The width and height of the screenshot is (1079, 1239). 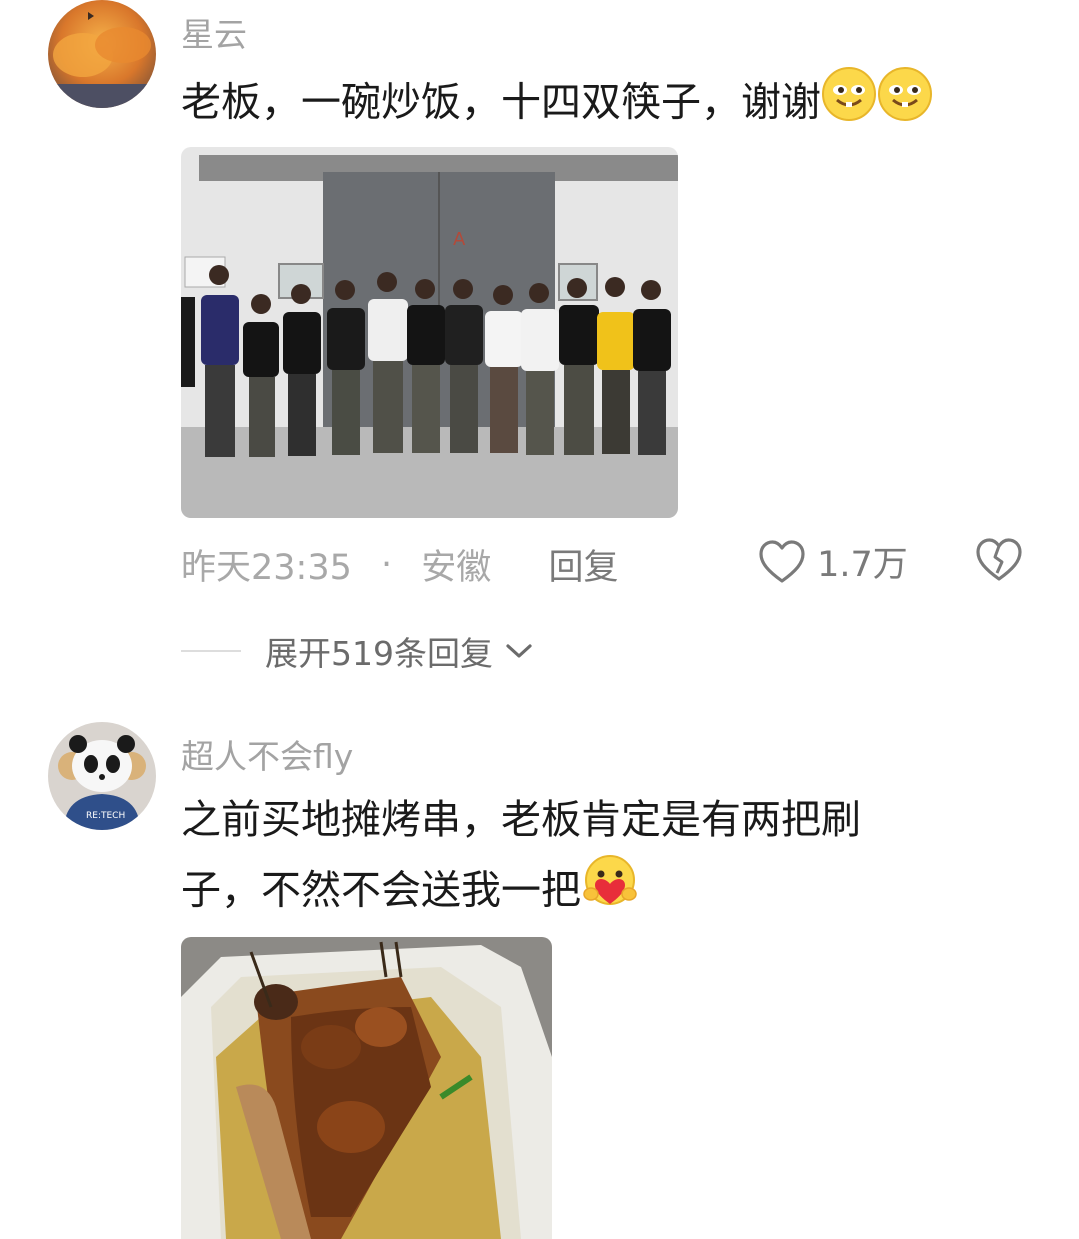 What do you see at coordinates (105, 816) in the screenshot?
I see `svg-text: RE:TECH` at bounding box center [105, 816].